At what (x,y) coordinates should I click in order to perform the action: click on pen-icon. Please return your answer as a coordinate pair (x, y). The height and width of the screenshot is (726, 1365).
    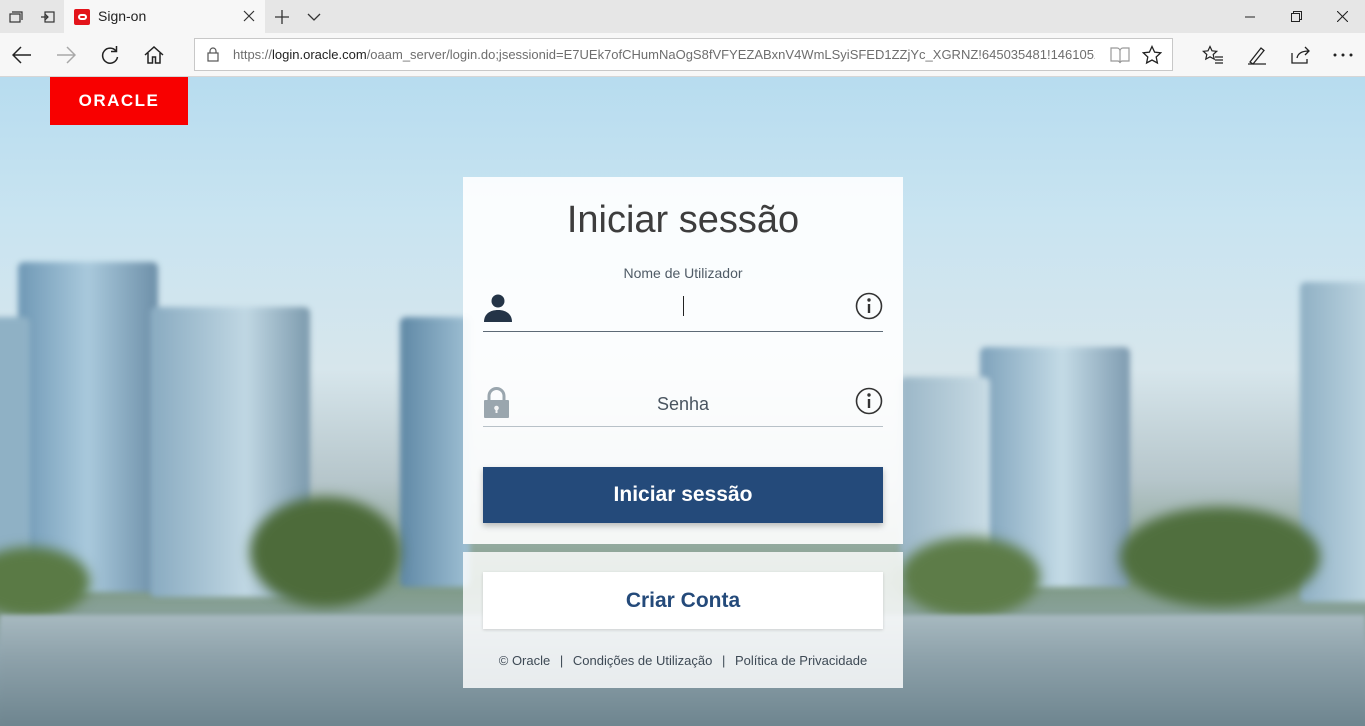
    Looking at the image, I should click on (1257, 55).